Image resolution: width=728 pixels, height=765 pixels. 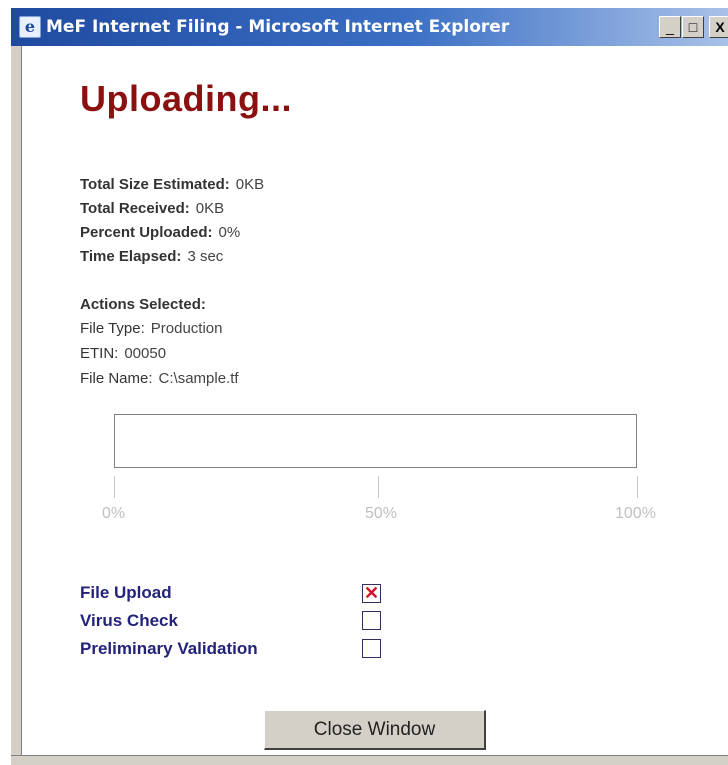 What do you see at coordinates (371, 593) in the screenshot?
I see `step-checkbox-file-upload: ✕` at bounding box center [371, 593].